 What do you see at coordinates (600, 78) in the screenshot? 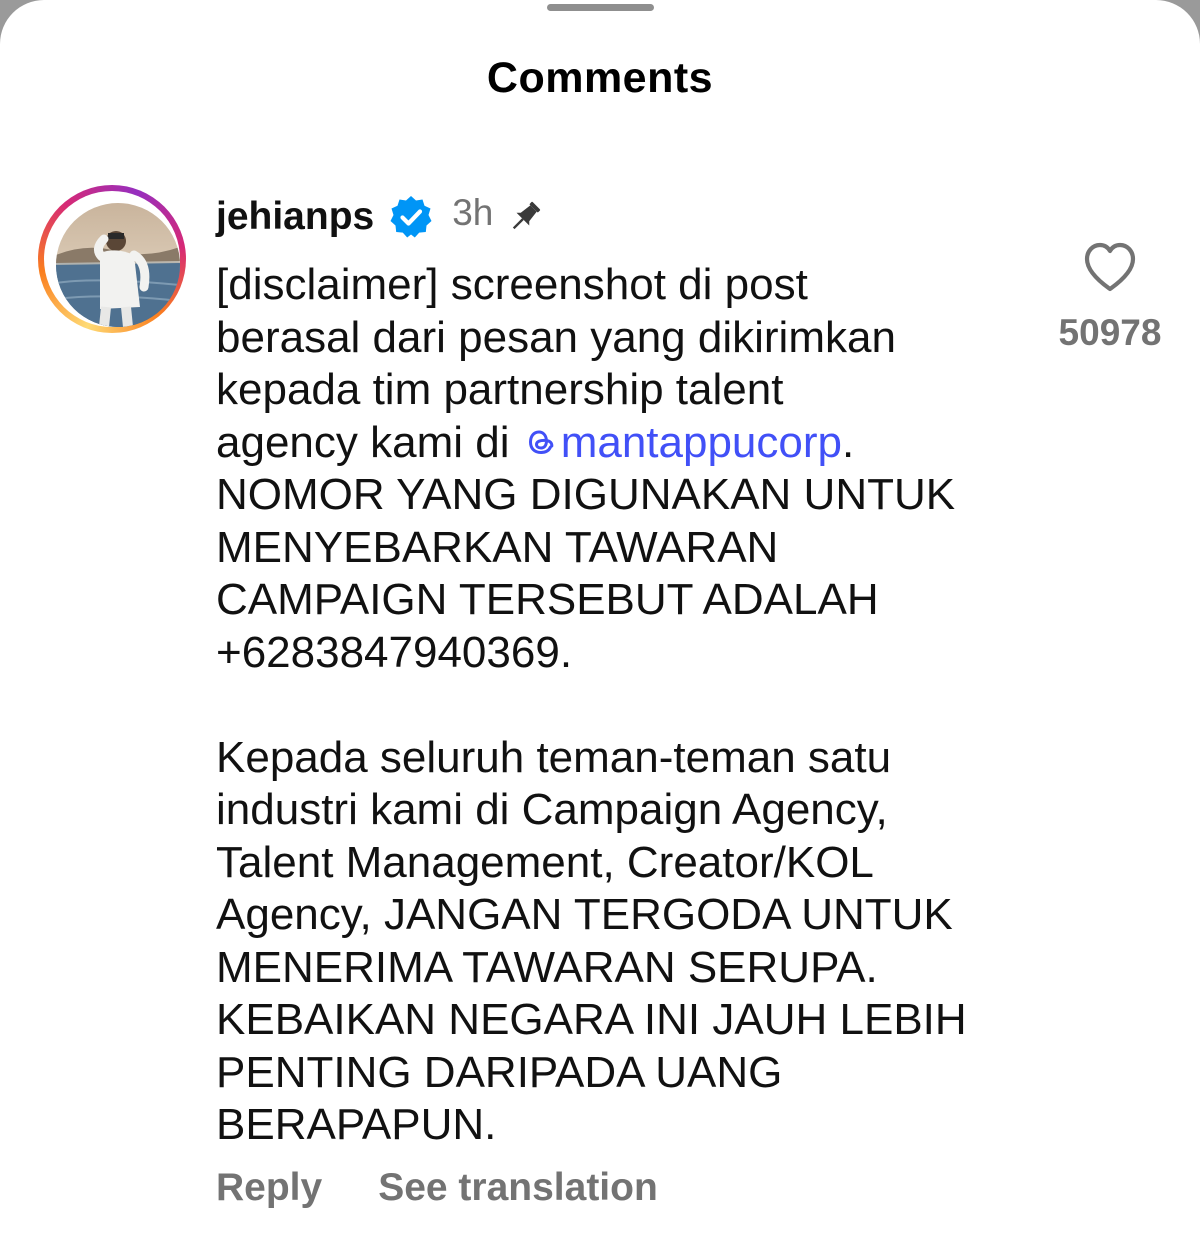
I see `sheet-title: Comments` at bounding box center [600, 78].